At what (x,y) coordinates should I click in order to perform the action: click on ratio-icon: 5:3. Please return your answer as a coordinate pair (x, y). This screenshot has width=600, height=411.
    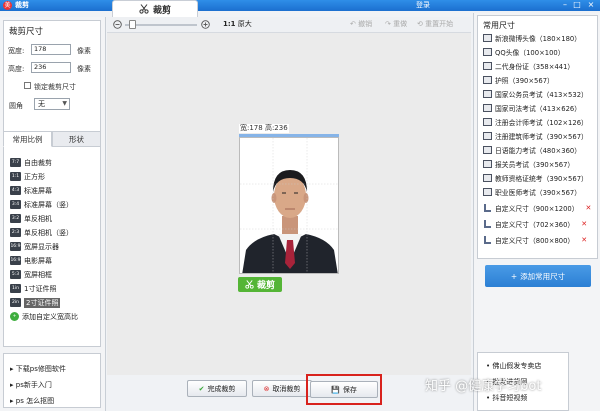
    Looking at the image, I should click on (15, 274).